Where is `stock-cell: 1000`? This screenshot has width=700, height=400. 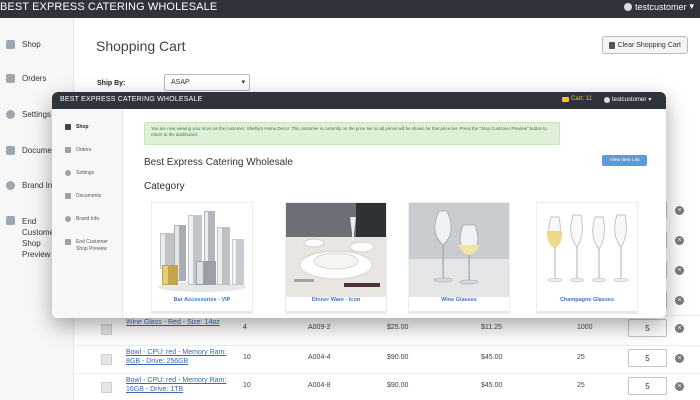 stock-cell: 1000 is located at coordinates (585, 327).